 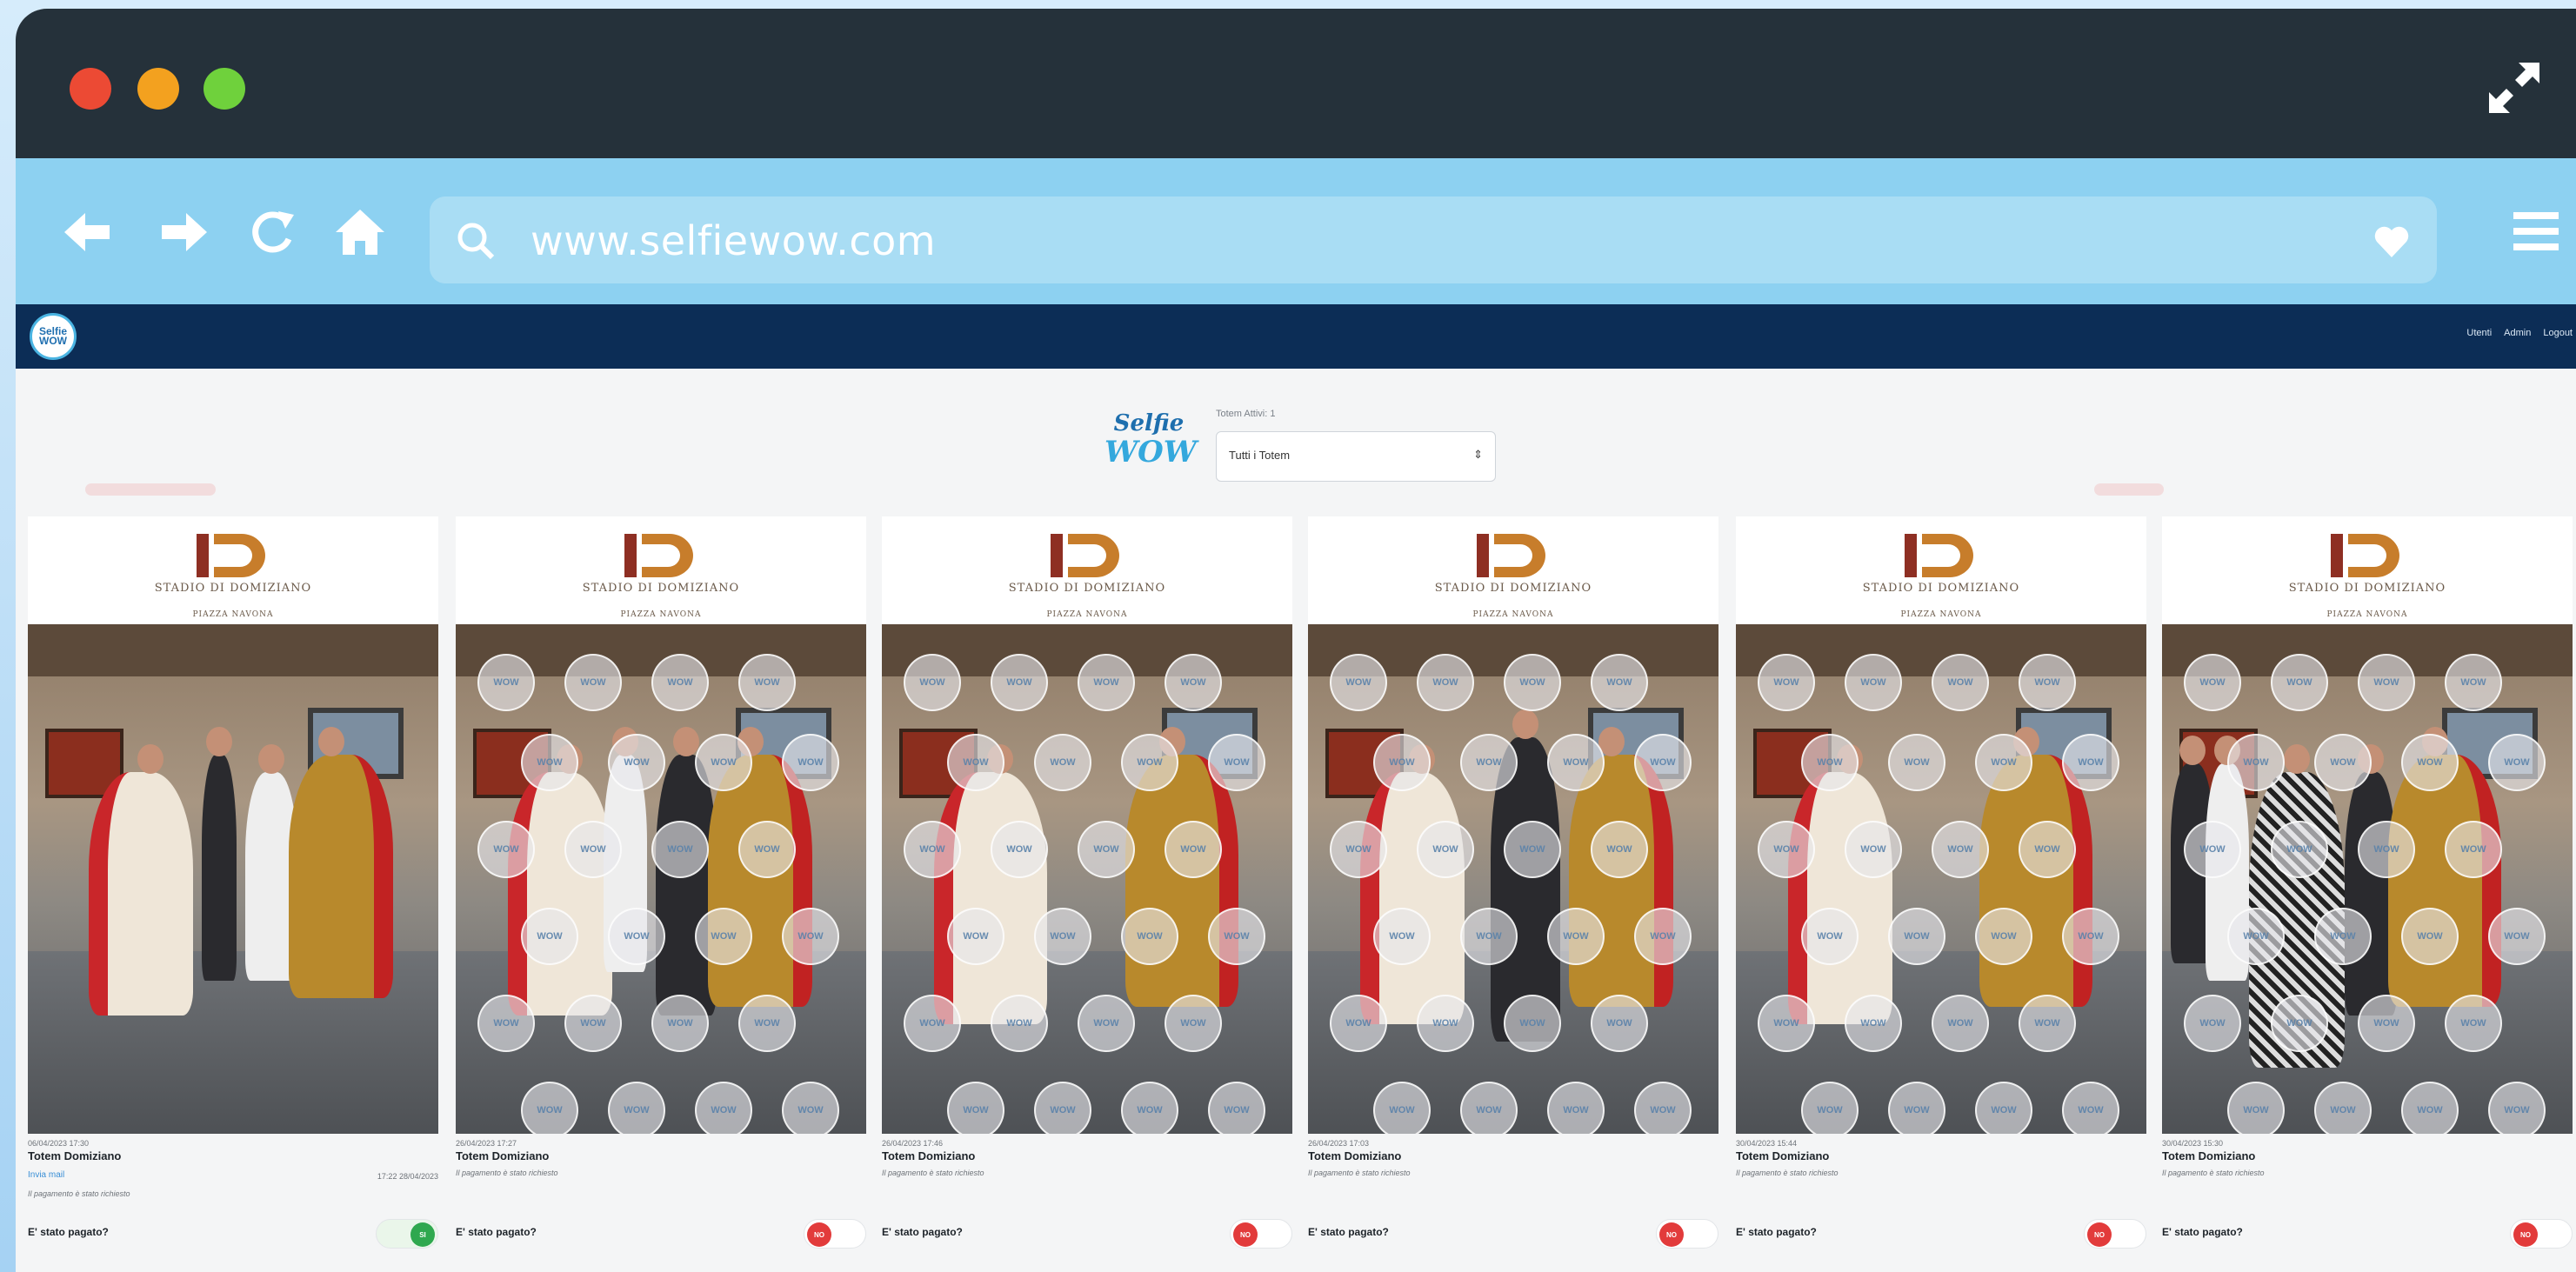 I want to click on address-bar: www.selfiewow.com, so click(x=1433, y=239).